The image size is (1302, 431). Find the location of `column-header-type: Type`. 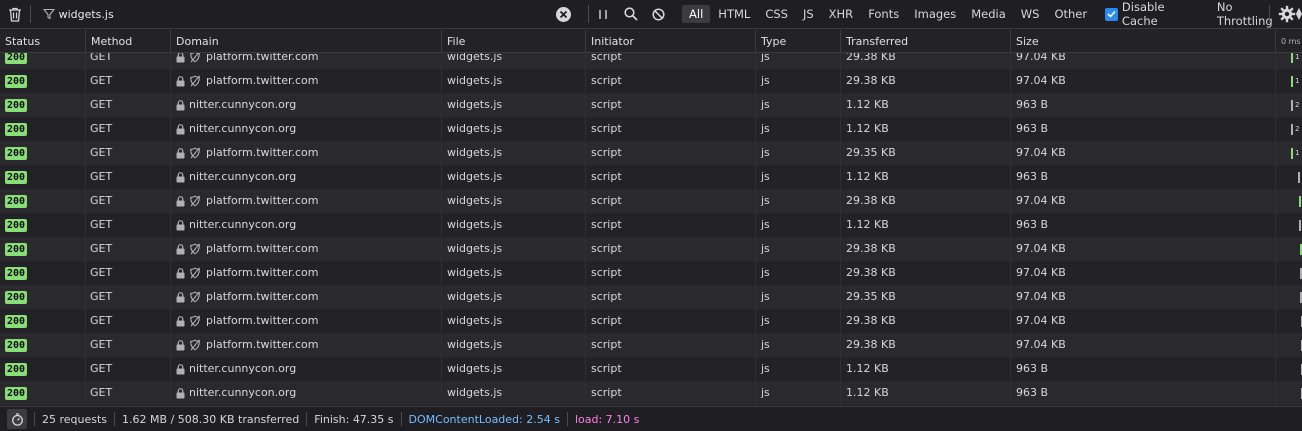

column-header-type: Type is located at coordinates (798, 41).